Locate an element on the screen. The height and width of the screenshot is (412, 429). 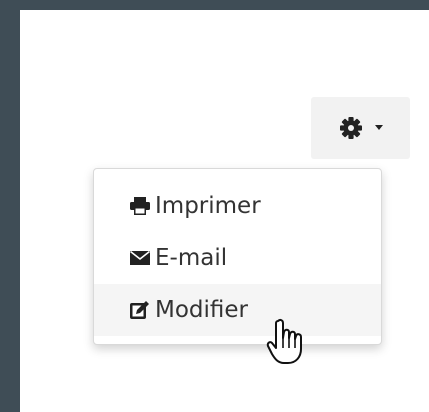
envelope-icon is located at coordinates (140, 258).